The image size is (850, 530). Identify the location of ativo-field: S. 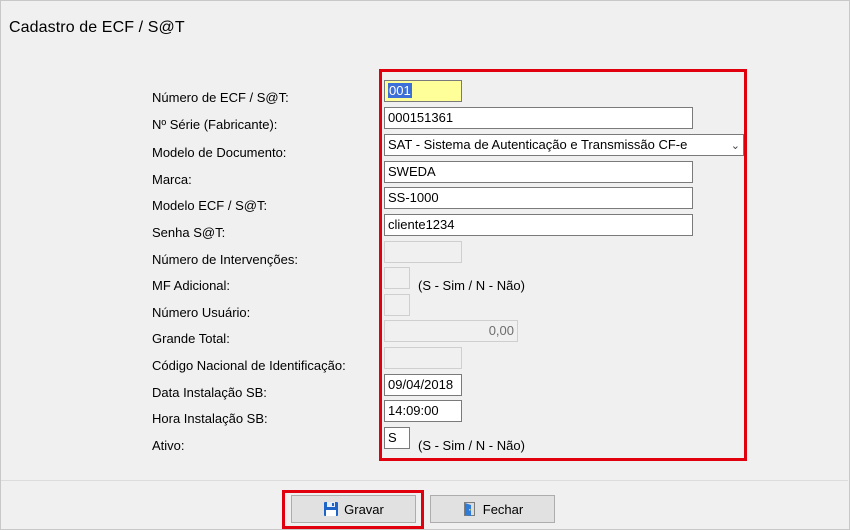
(397, 438).